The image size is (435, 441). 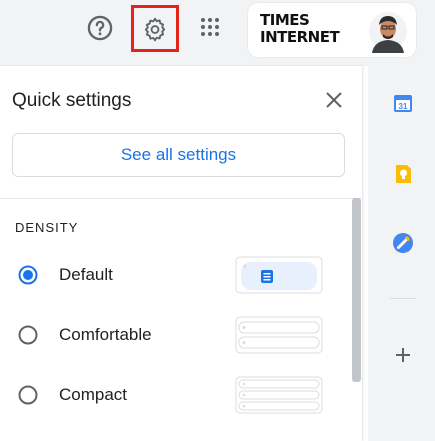 What do you see at coordinates (285, 20) in the screenshot?
I see `brand-line-1: TIMES` at bounding box center [285, 20].